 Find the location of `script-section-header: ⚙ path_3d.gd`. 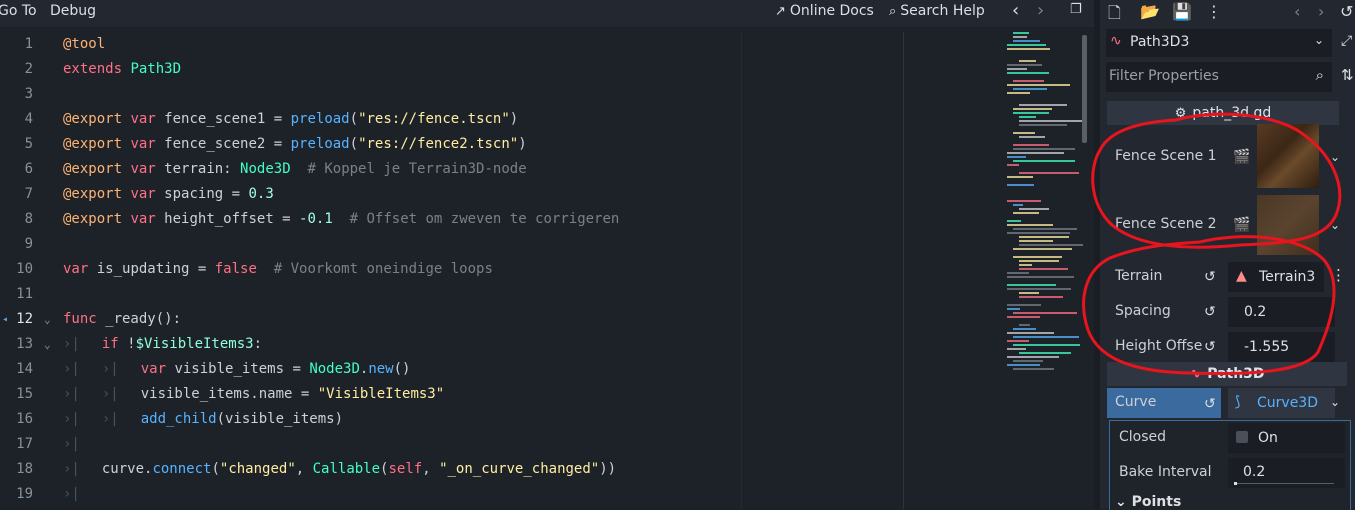

script-section-header: ⚙ path_3d.gd is located at coordinates (1223, 113).